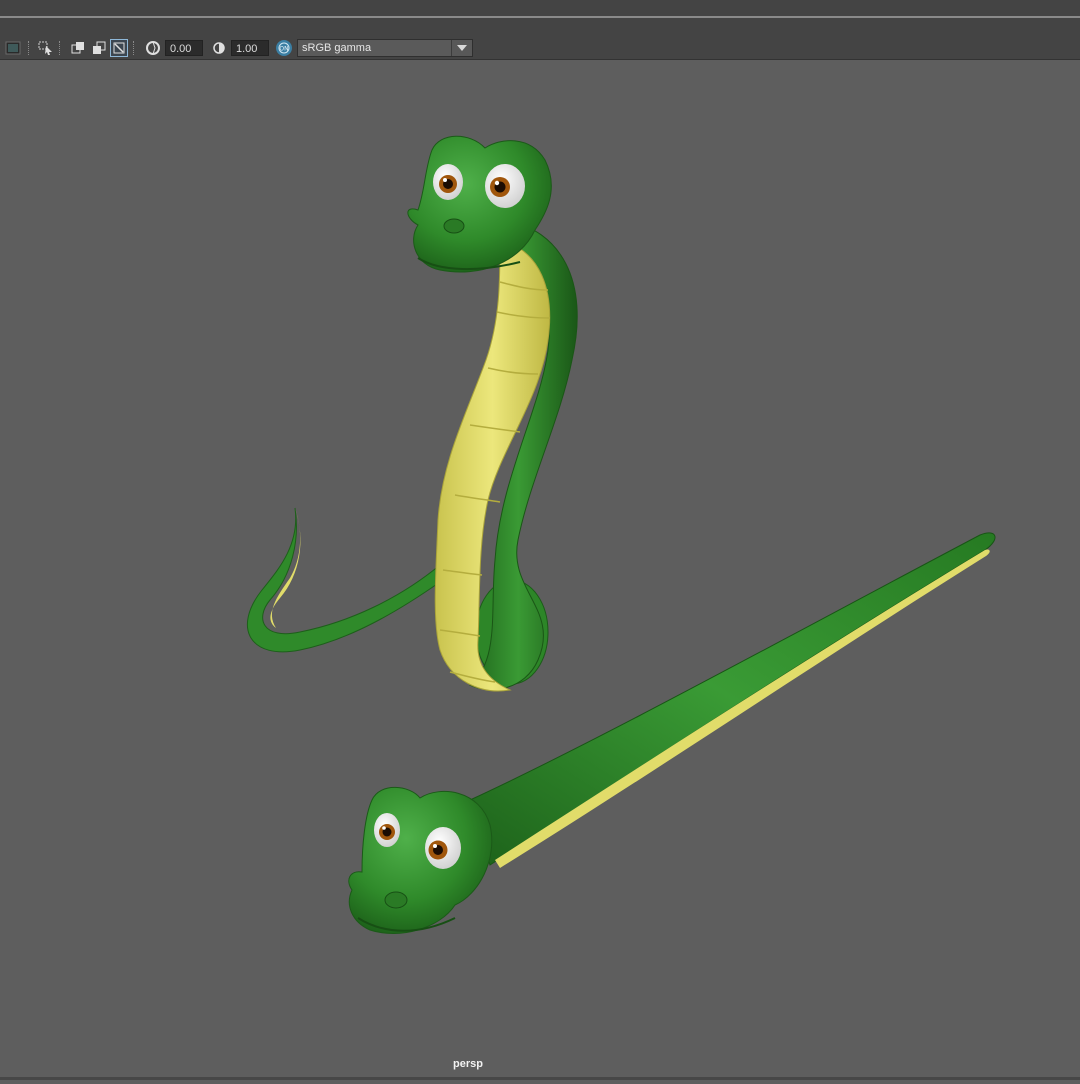  I want to click on colorspace-dropdown: sRGB gamma, so click(385, 48).